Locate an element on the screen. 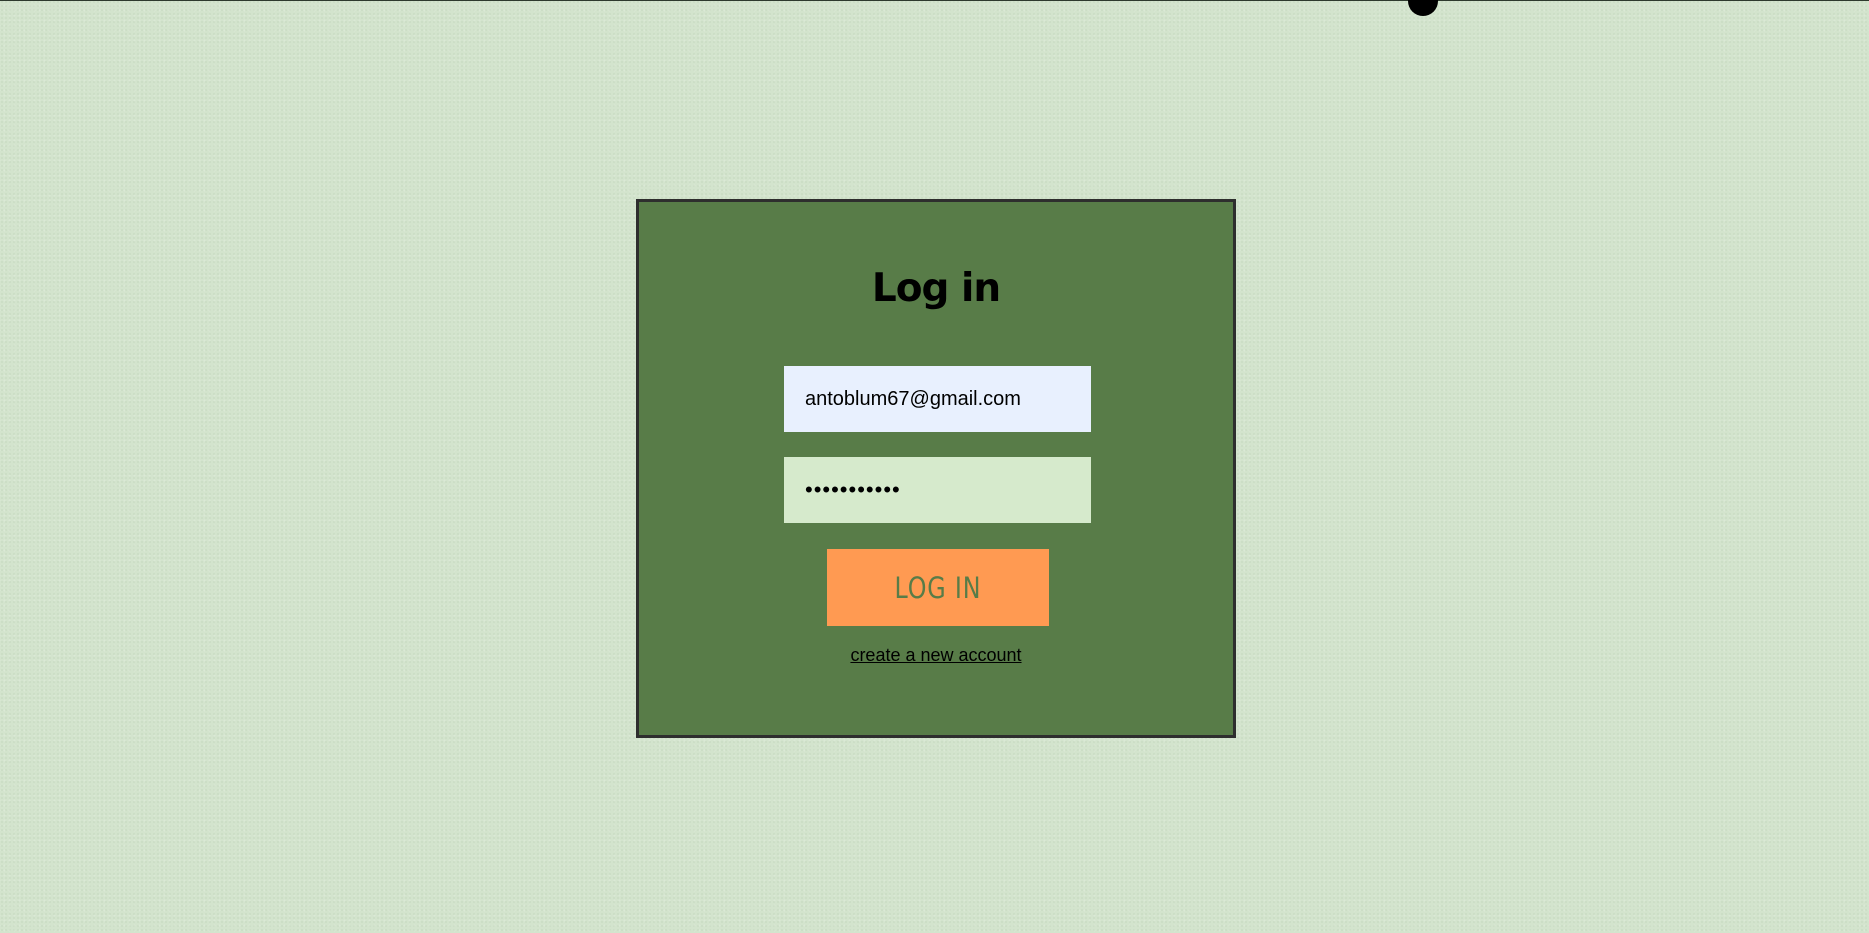  create-account-link: create a new account is located at coordinates (936, 655).